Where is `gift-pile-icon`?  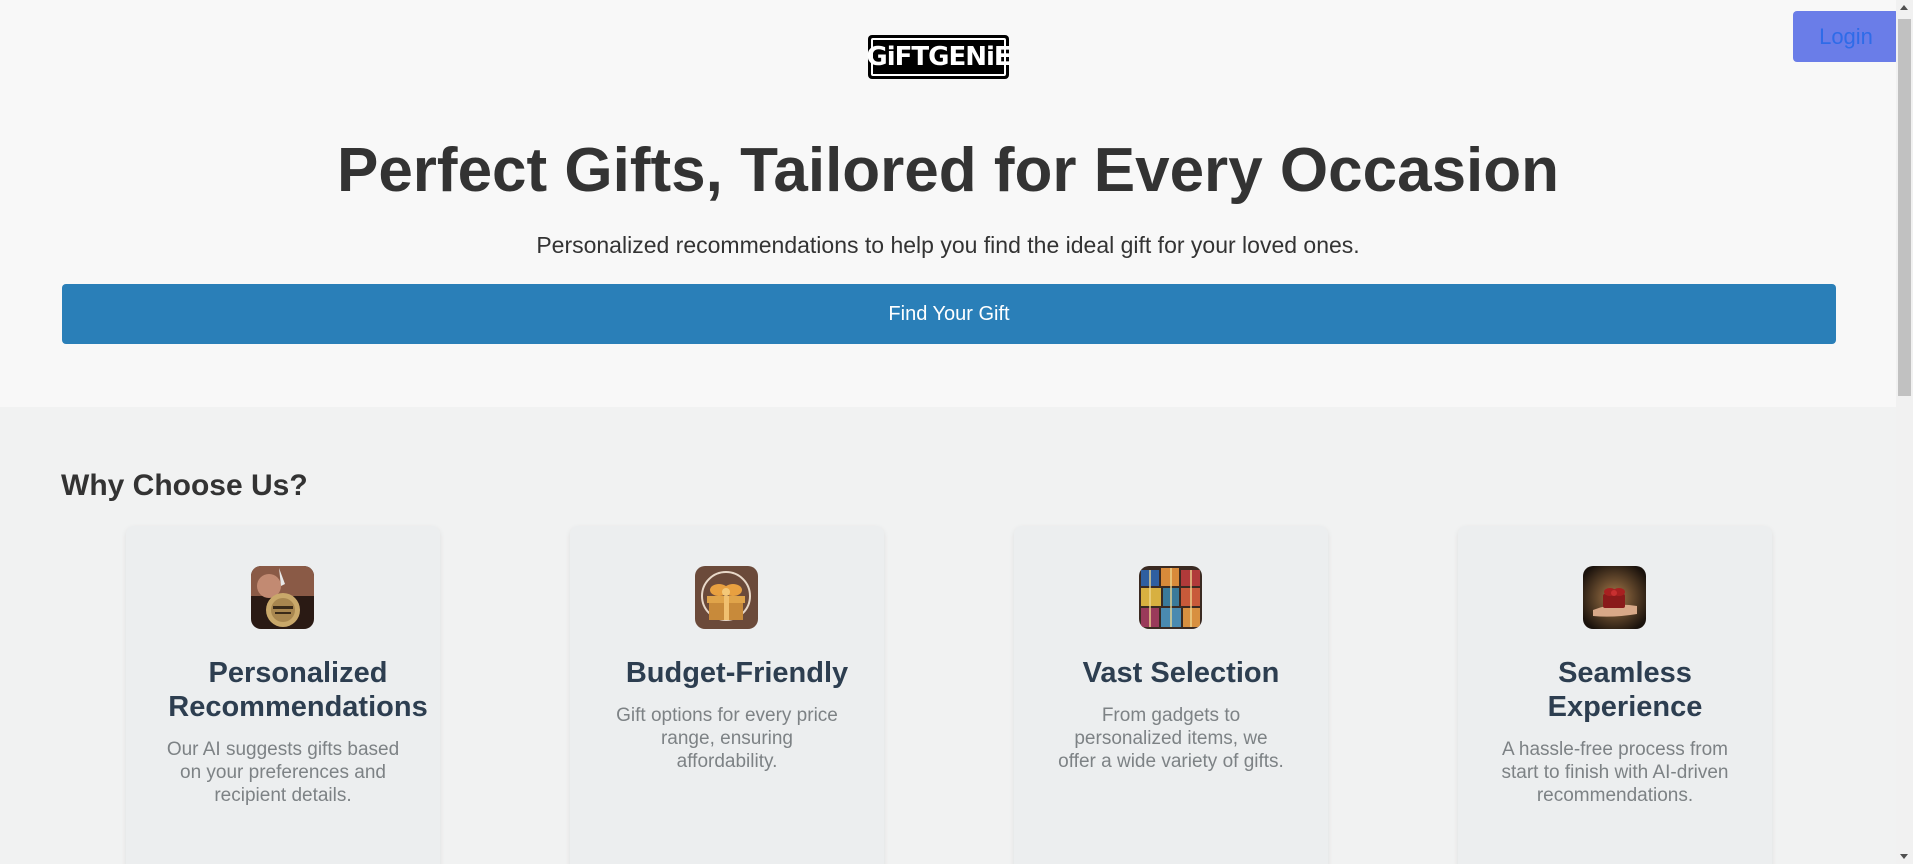 gift-pile-icon is located at coordinates (1170, 597).